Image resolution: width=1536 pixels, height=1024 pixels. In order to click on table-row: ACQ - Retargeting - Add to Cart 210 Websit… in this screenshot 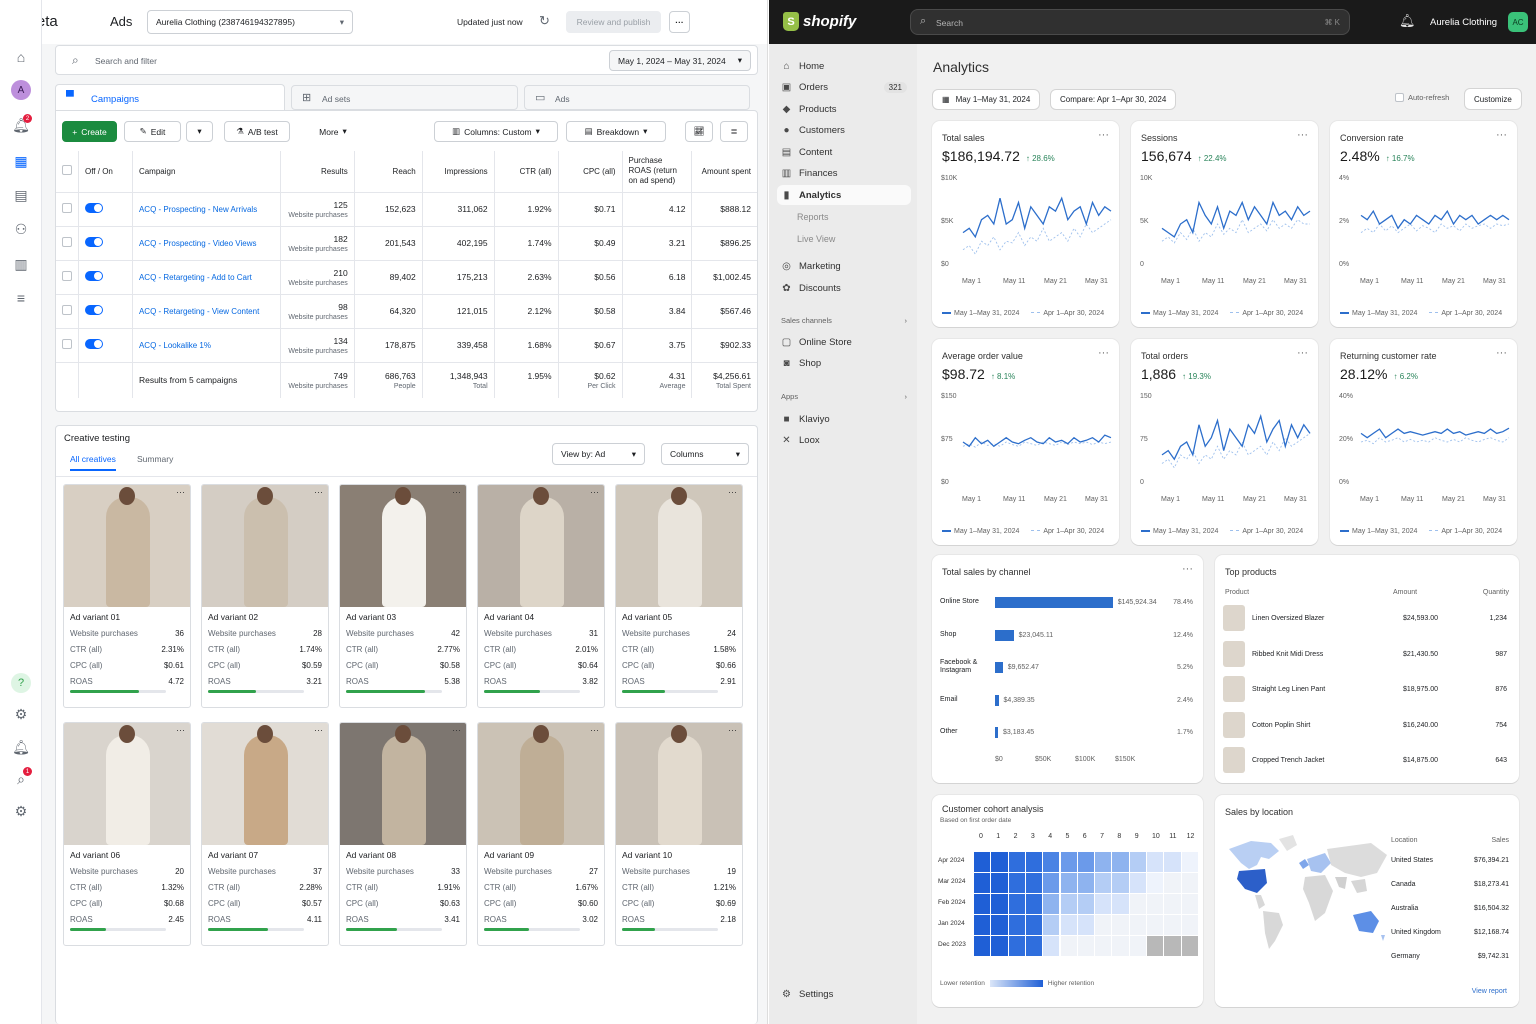, I will do `click(406, 276)`.